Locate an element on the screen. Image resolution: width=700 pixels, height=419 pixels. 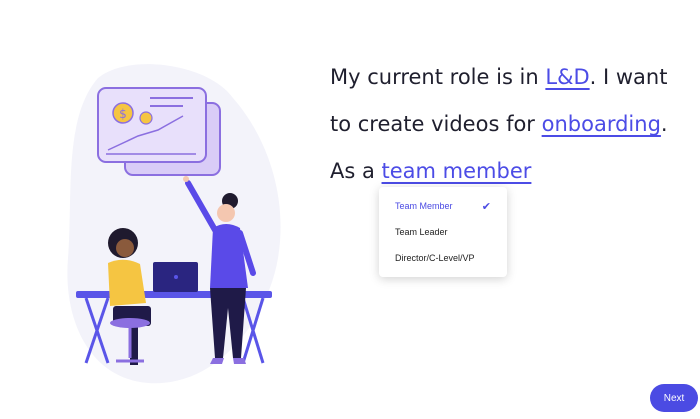
dollar-coin-small-icon is located at coordinates (146, 118).